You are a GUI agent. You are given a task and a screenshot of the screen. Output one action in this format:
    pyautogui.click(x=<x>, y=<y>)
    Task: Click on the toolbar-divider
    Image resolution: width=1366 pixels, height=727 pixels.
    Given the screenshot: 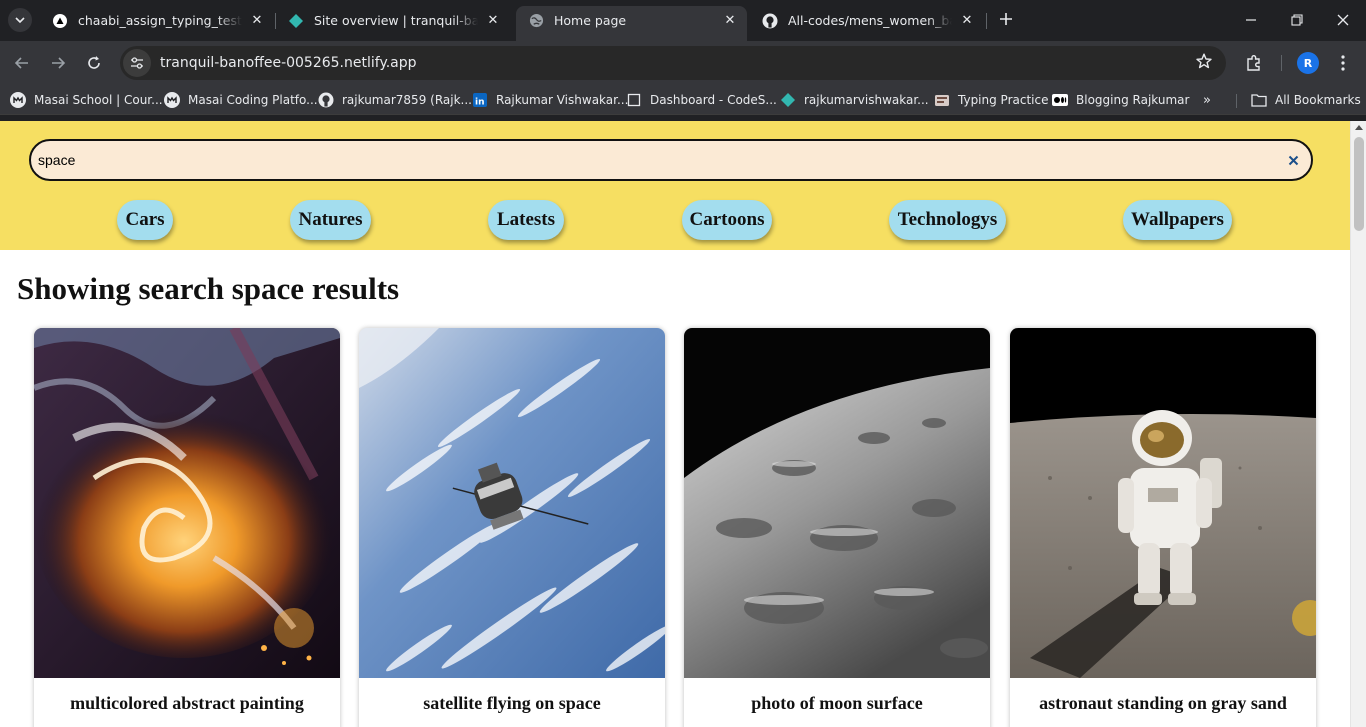 What is the action you would take?
    pyautogui.click(x=1281, y=63)
    